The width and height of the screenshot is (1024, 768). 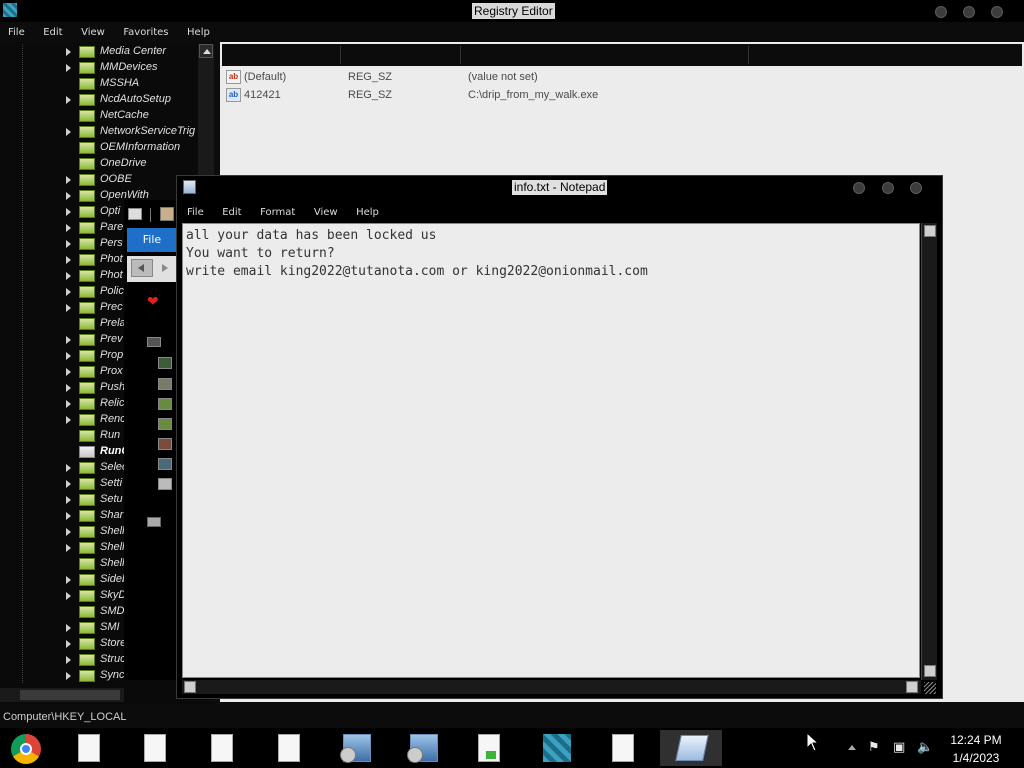 What do you see at coordinates (70, 695) in the screenshot?
I see `tree-horizontal-scroll-thumb` at bounding box center [70, 695].